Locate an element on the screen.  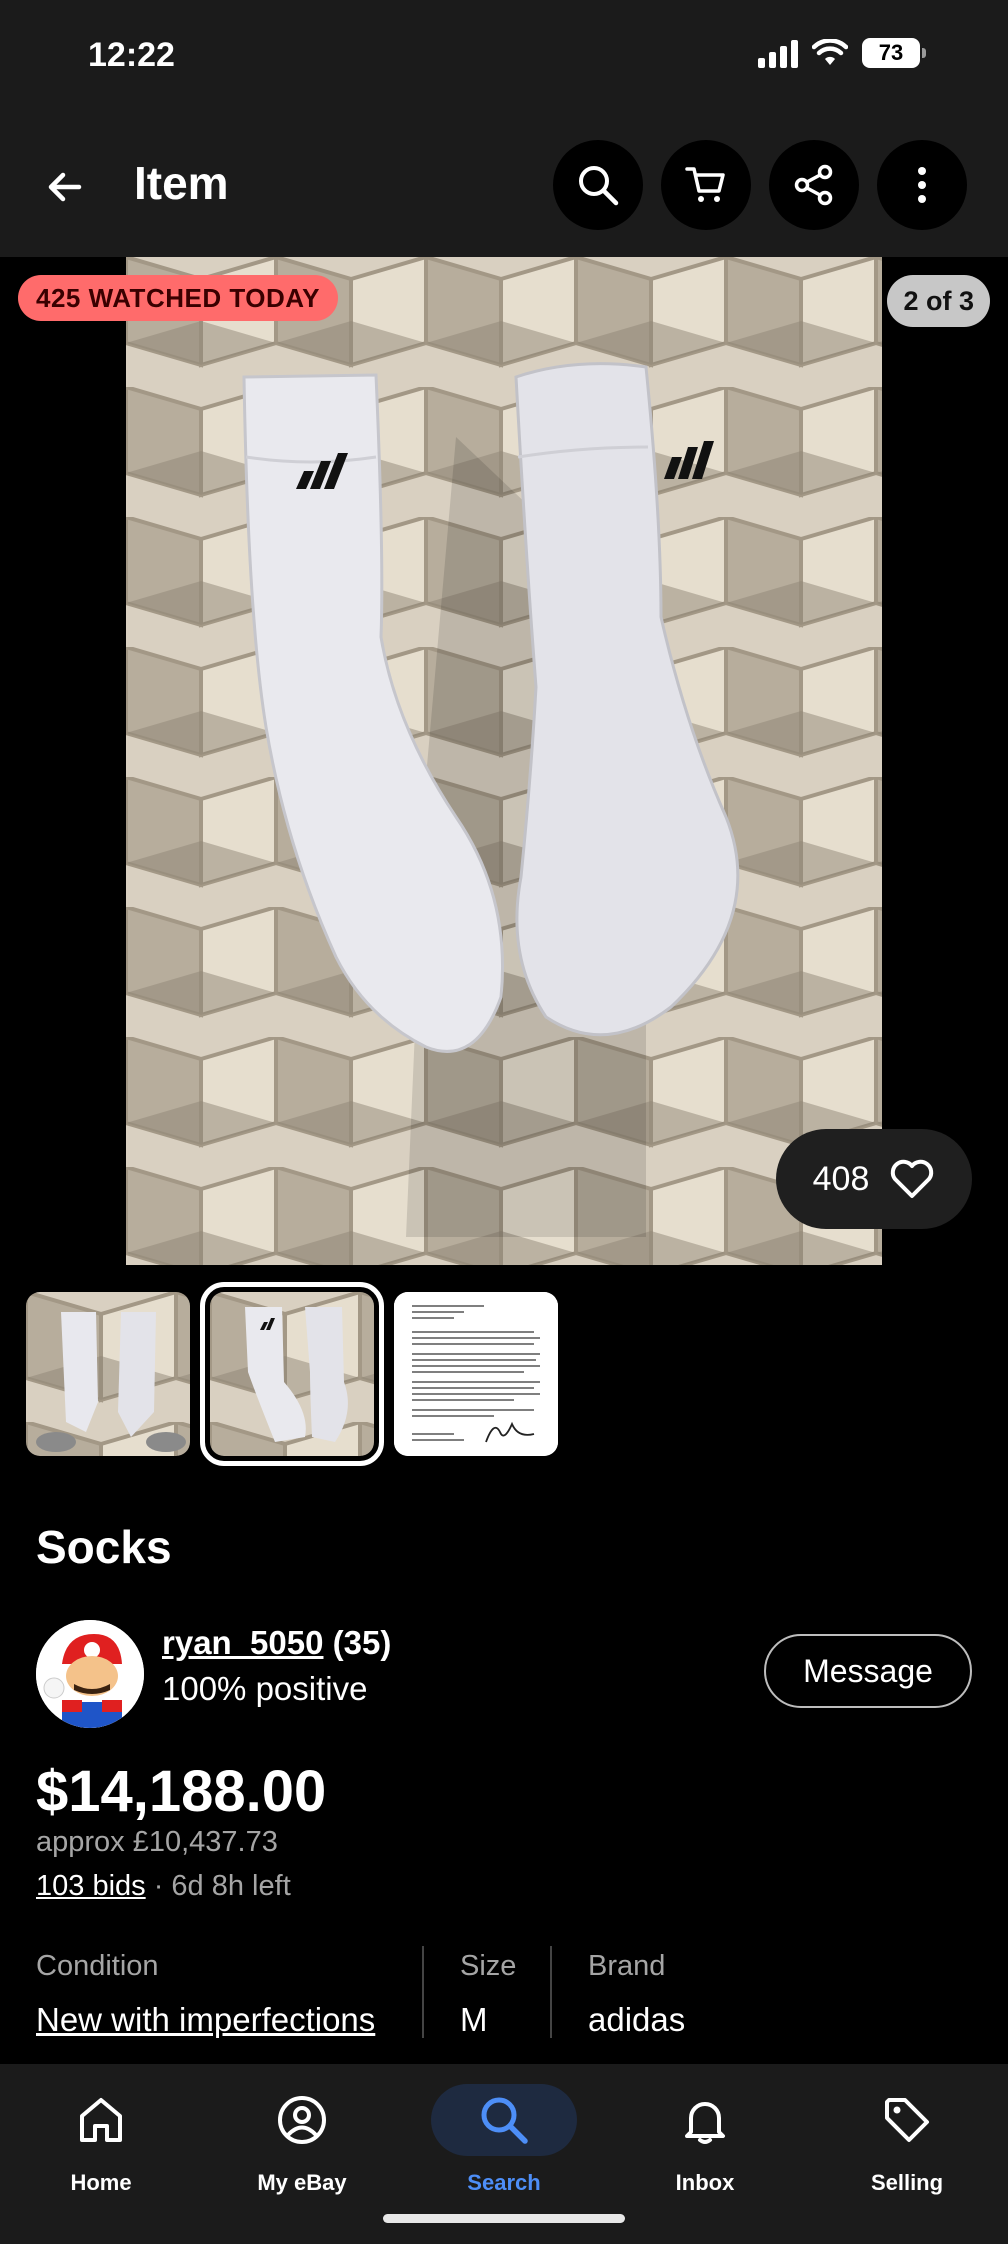
seller-name-link: ryan_5050 is located at coordinates (242, 1642).